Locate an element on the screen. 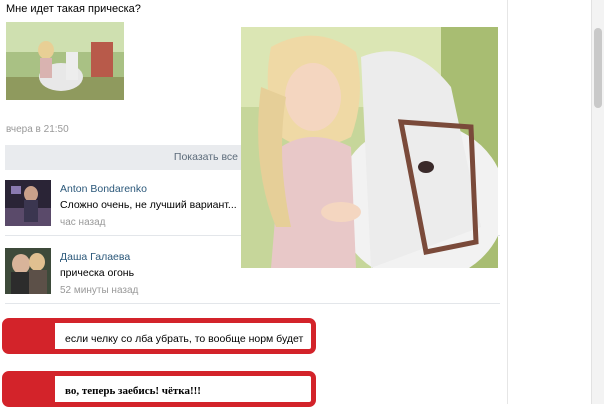 The image size is (604, 407). post-title: Мне идет такая прическа? is located at coordinates (73, 9).